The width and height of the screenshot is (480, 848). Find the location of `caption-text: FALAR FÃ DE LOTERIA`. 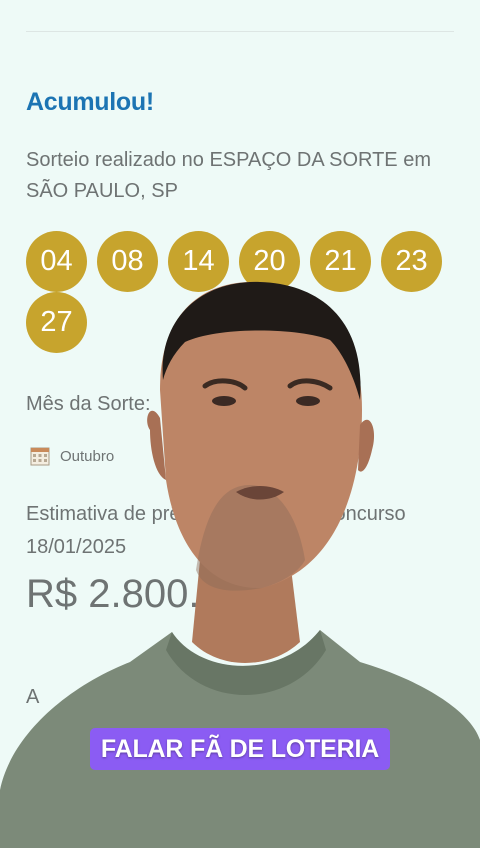

caption-text: FALAR FÃ DE LOTERIA is located at coordinates (240, 748).